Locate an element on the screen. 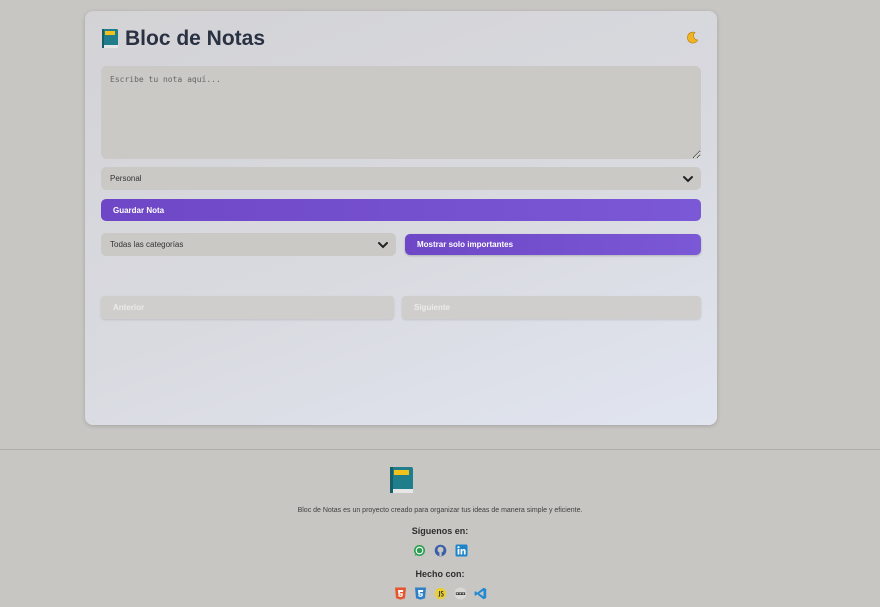  category-select-value: Personal is located at coordinates (126, 178).